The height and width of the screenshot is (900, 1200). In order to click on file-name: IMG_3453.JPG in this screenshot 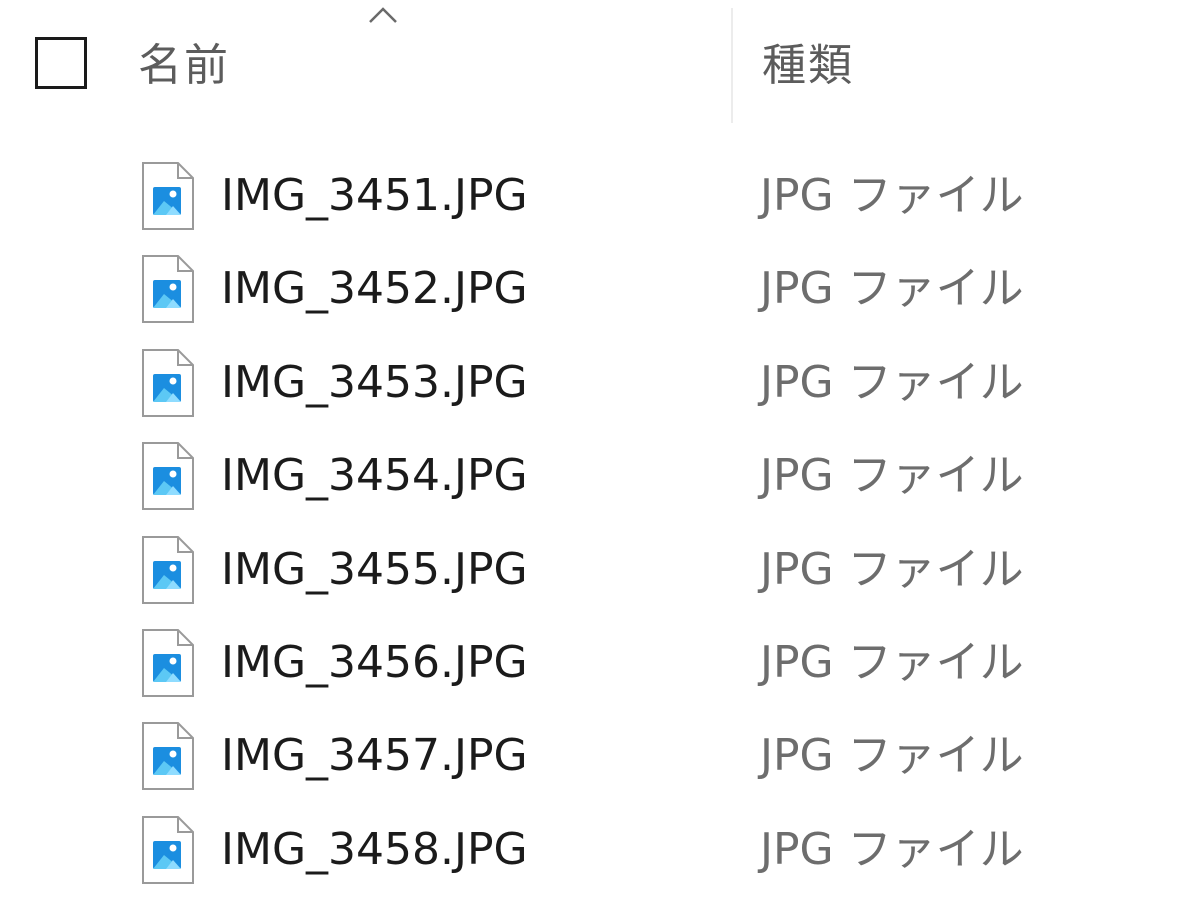, I will do `click(374, 382)`.